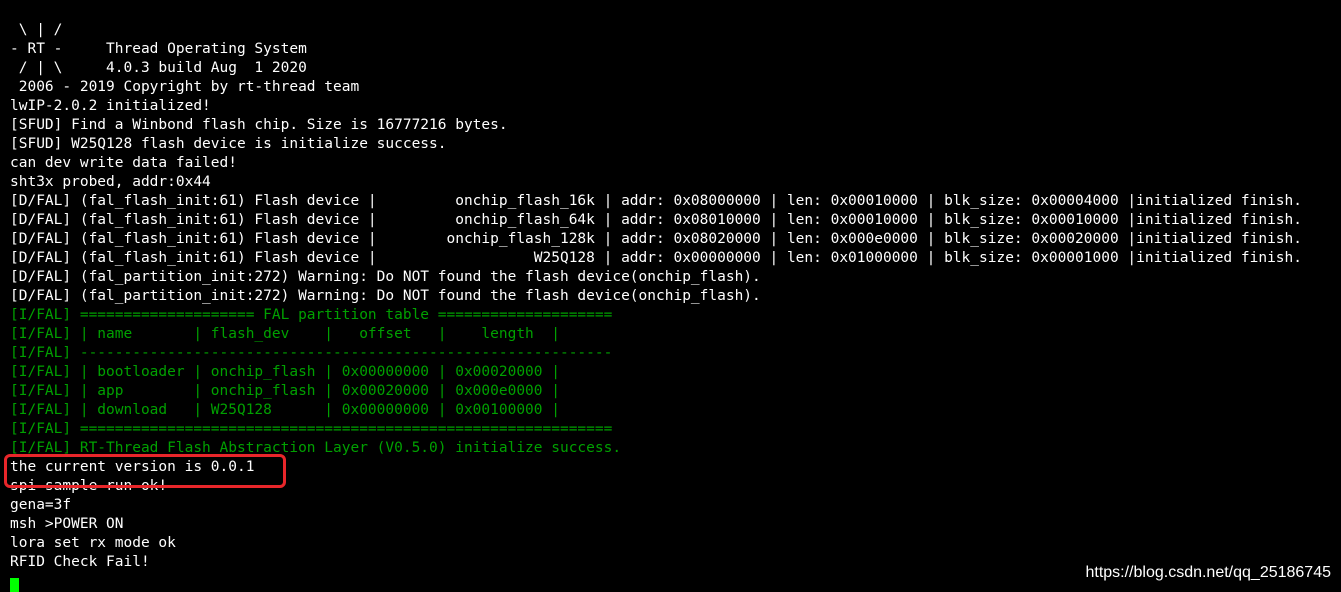  What do you see at coordinates (1208, 572) in the screenshot?
I see `watermark-text: https://blog.csdn.net/qq_25186745` at bounding box center [1208, 572].